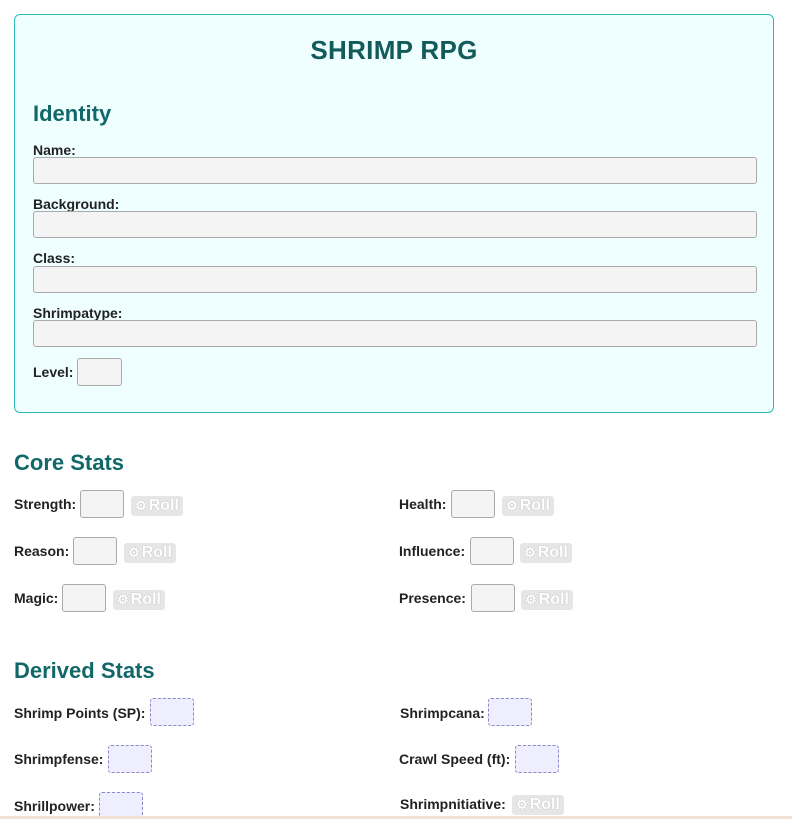 The image size is (792, 819). I want to click on shrimpnitiative-roll-button: ⚙ Roll, so click(538, 805).